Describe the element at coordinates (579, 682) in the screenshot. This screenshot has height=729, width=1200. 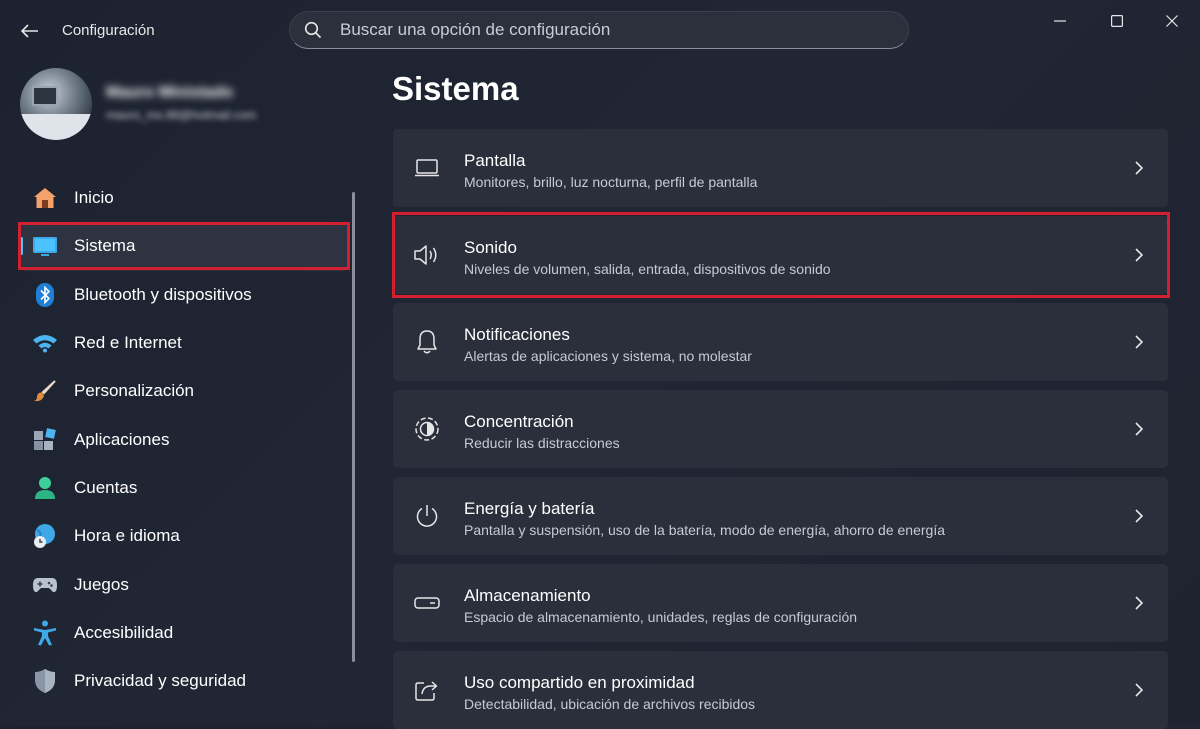
I see `card-title: Uso compartido en proximidad` at that location.